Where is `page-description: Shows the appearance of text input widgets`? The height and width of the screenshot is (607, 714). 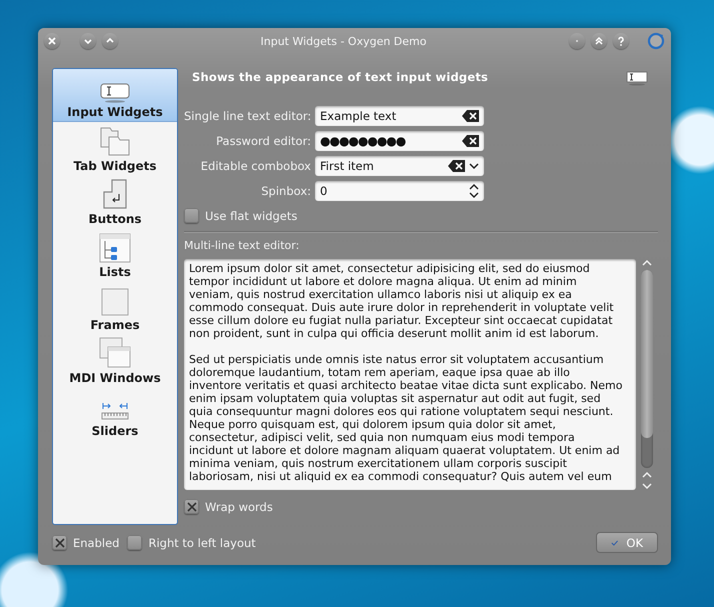 page-description: Shows the appearance of text input widgets is located at coordinates (340, 77).